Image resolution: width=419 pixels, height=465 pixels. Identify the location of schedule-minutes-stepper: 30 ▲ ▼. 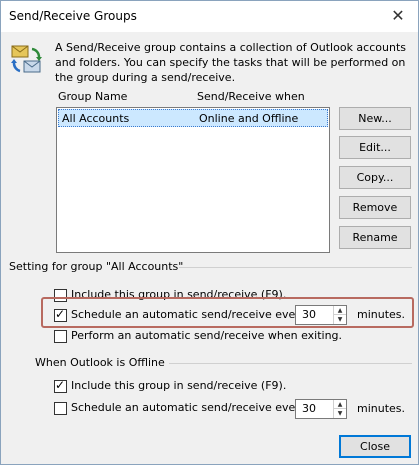
(321, 315).